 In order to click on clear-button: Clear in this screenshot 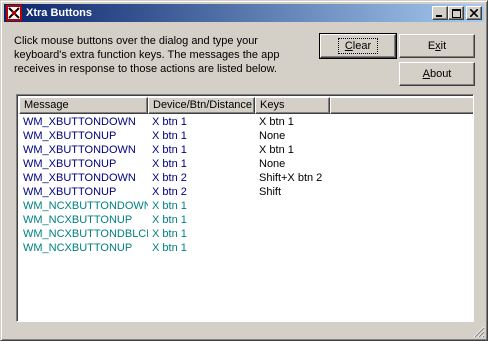, I will do `click(358, 46)`.